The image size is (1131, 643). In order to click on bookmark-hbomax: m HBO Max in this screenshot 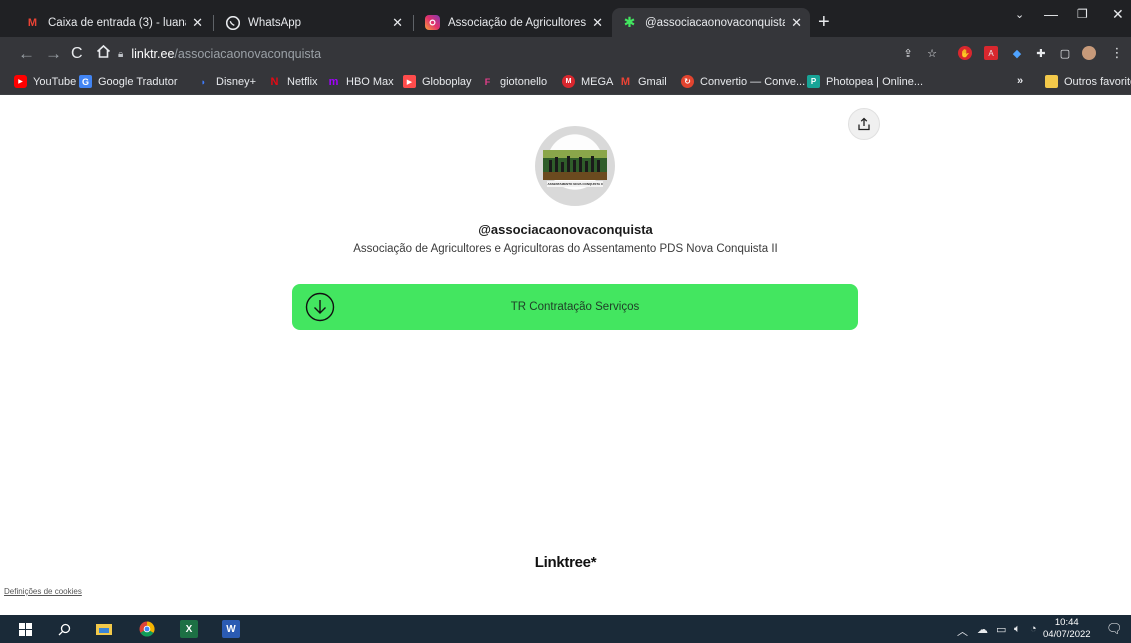, I will do `click(360, 81)`.